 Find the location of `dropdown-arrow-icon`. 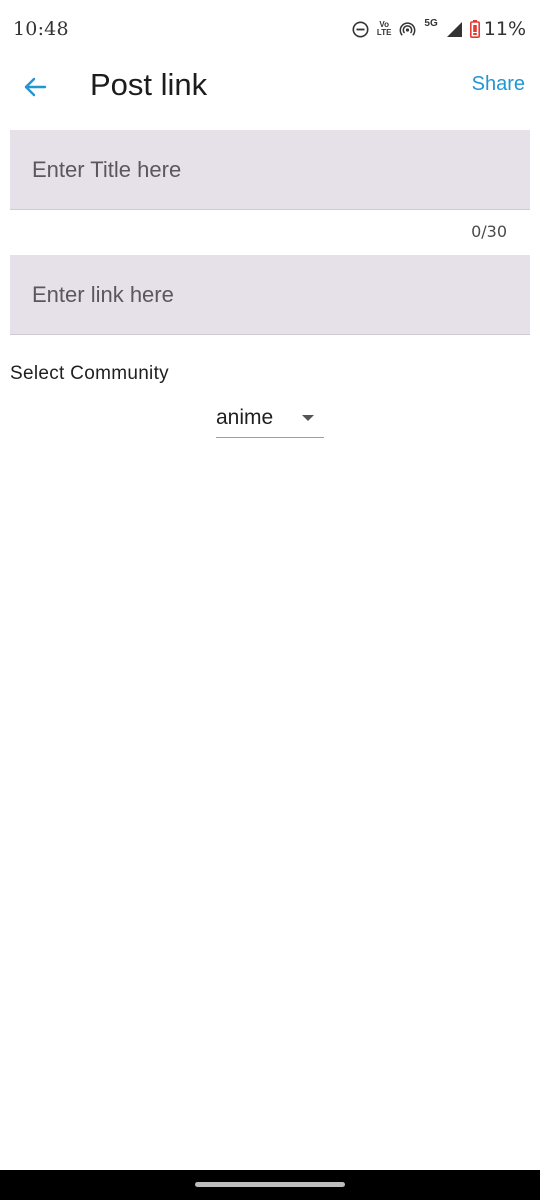

dropdown-arrow-icon is located at coordinates (308, 418).